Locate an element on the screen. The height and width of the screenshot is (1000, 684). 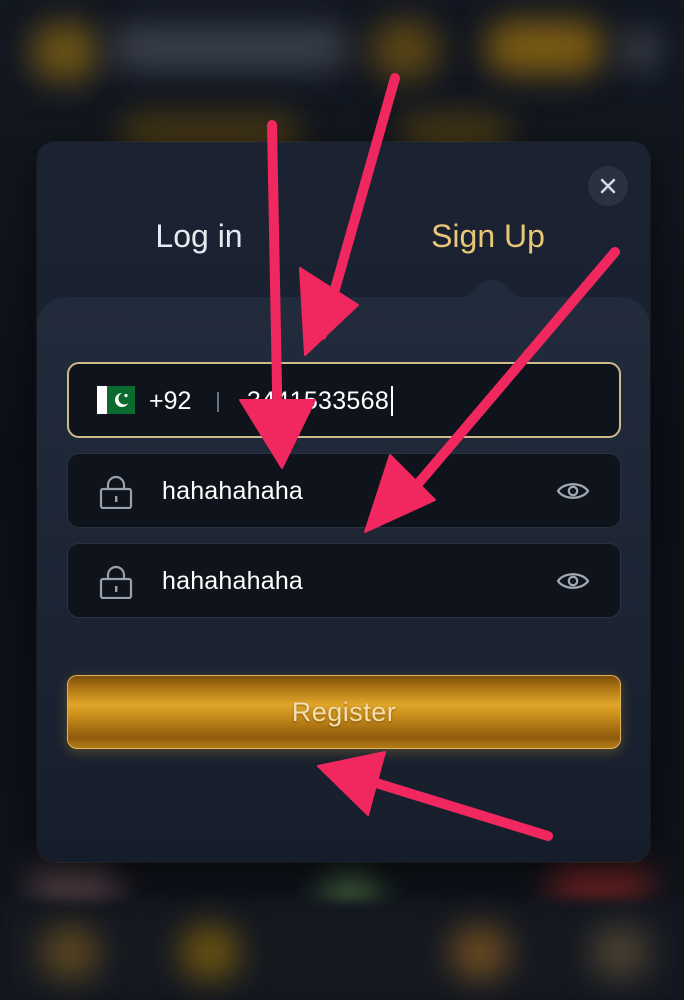
text-caret is located at coordinates (392, 401).